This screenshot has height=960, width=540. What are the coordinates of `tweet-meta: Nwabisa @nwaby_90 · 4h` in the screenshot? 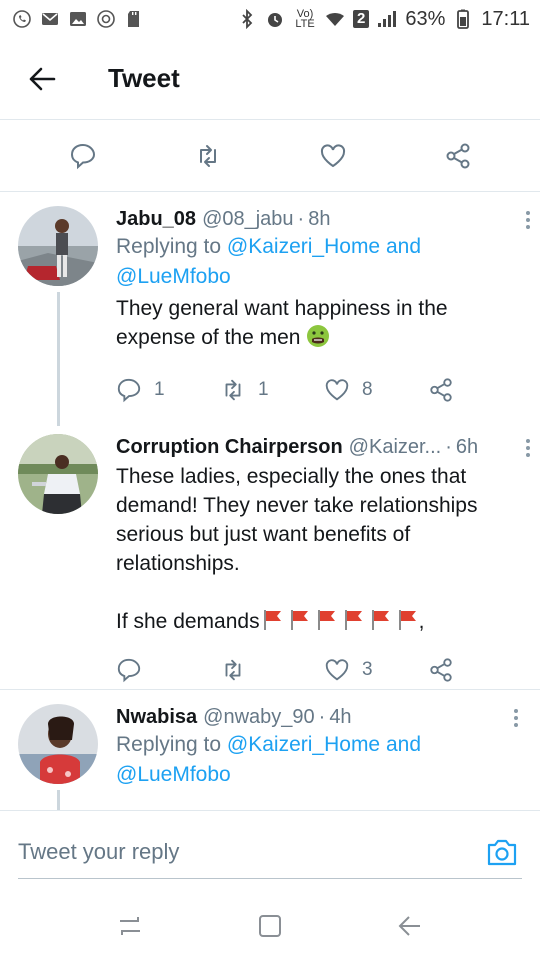 It's located at (318, 717).